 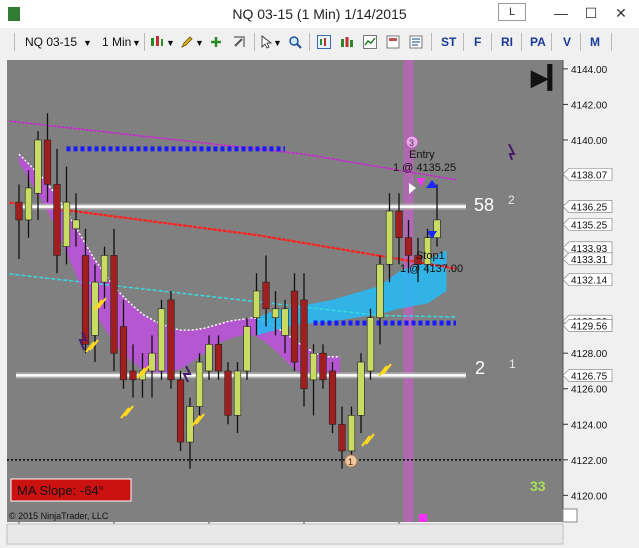 I want to click on magnifier-icon, so click(x=295, y=42).